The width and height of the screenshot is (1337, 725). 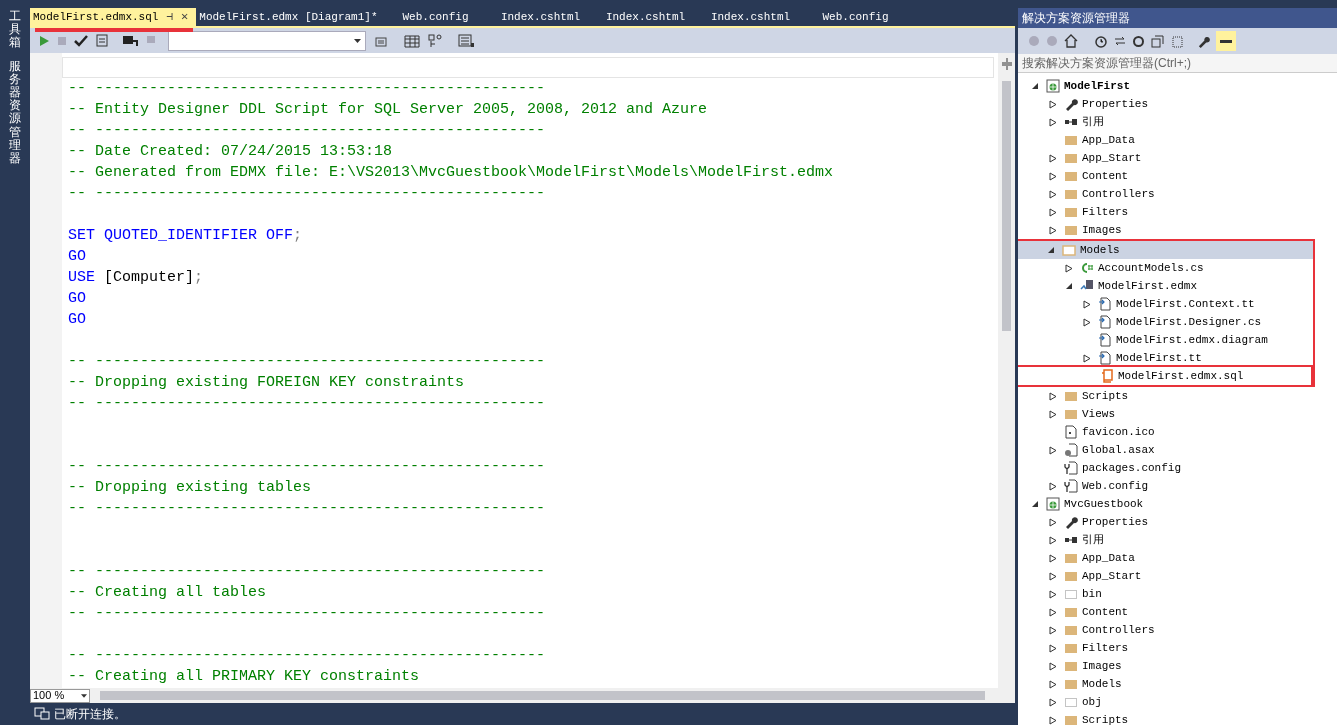 I want to click on tree-item: packages.config, so click(x=1177, y=468).